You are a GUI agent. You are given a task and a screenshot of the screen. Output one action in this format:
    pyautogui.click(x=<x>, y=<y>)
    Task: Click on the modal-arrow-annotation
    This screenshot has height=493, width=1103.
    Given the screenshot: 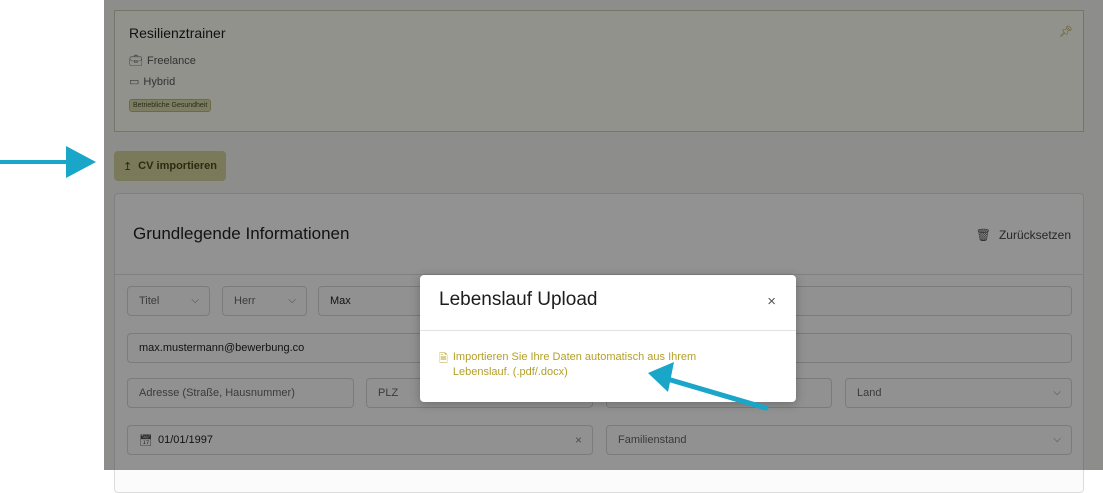 What is the action you would take?
    pyautogui.click(x=708, y=386)
    